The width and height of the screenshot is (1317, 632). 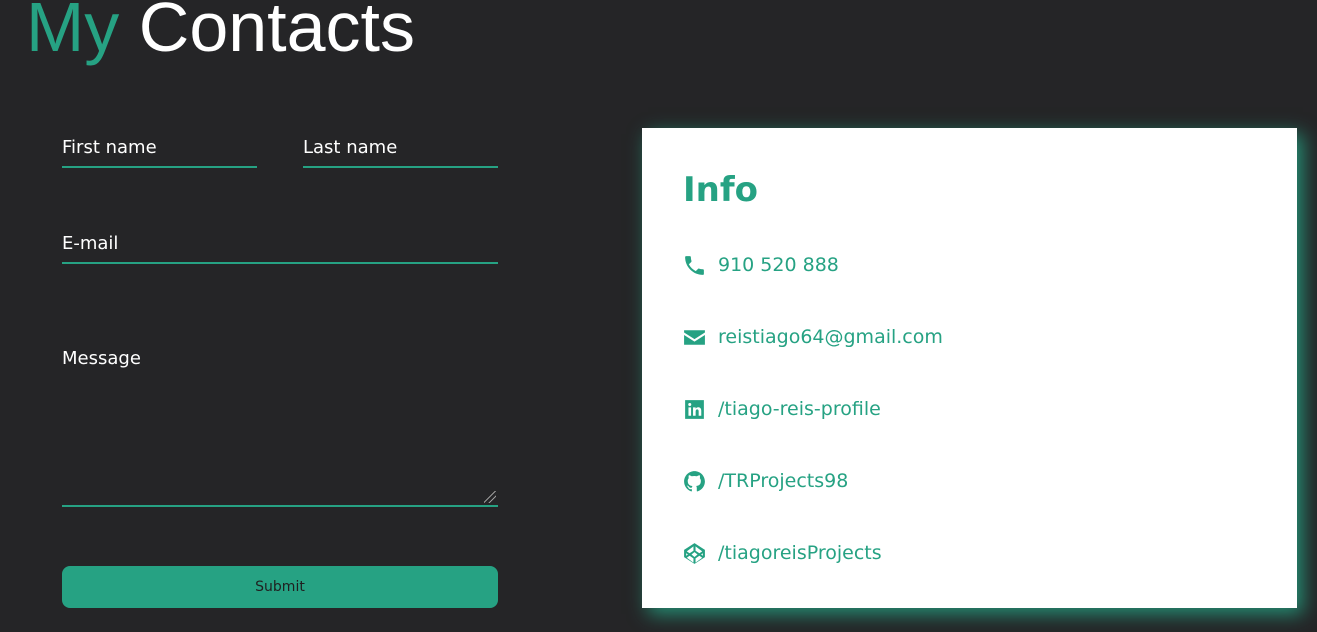 I want to click on linkedin-icon, so click(x=694, y=409).